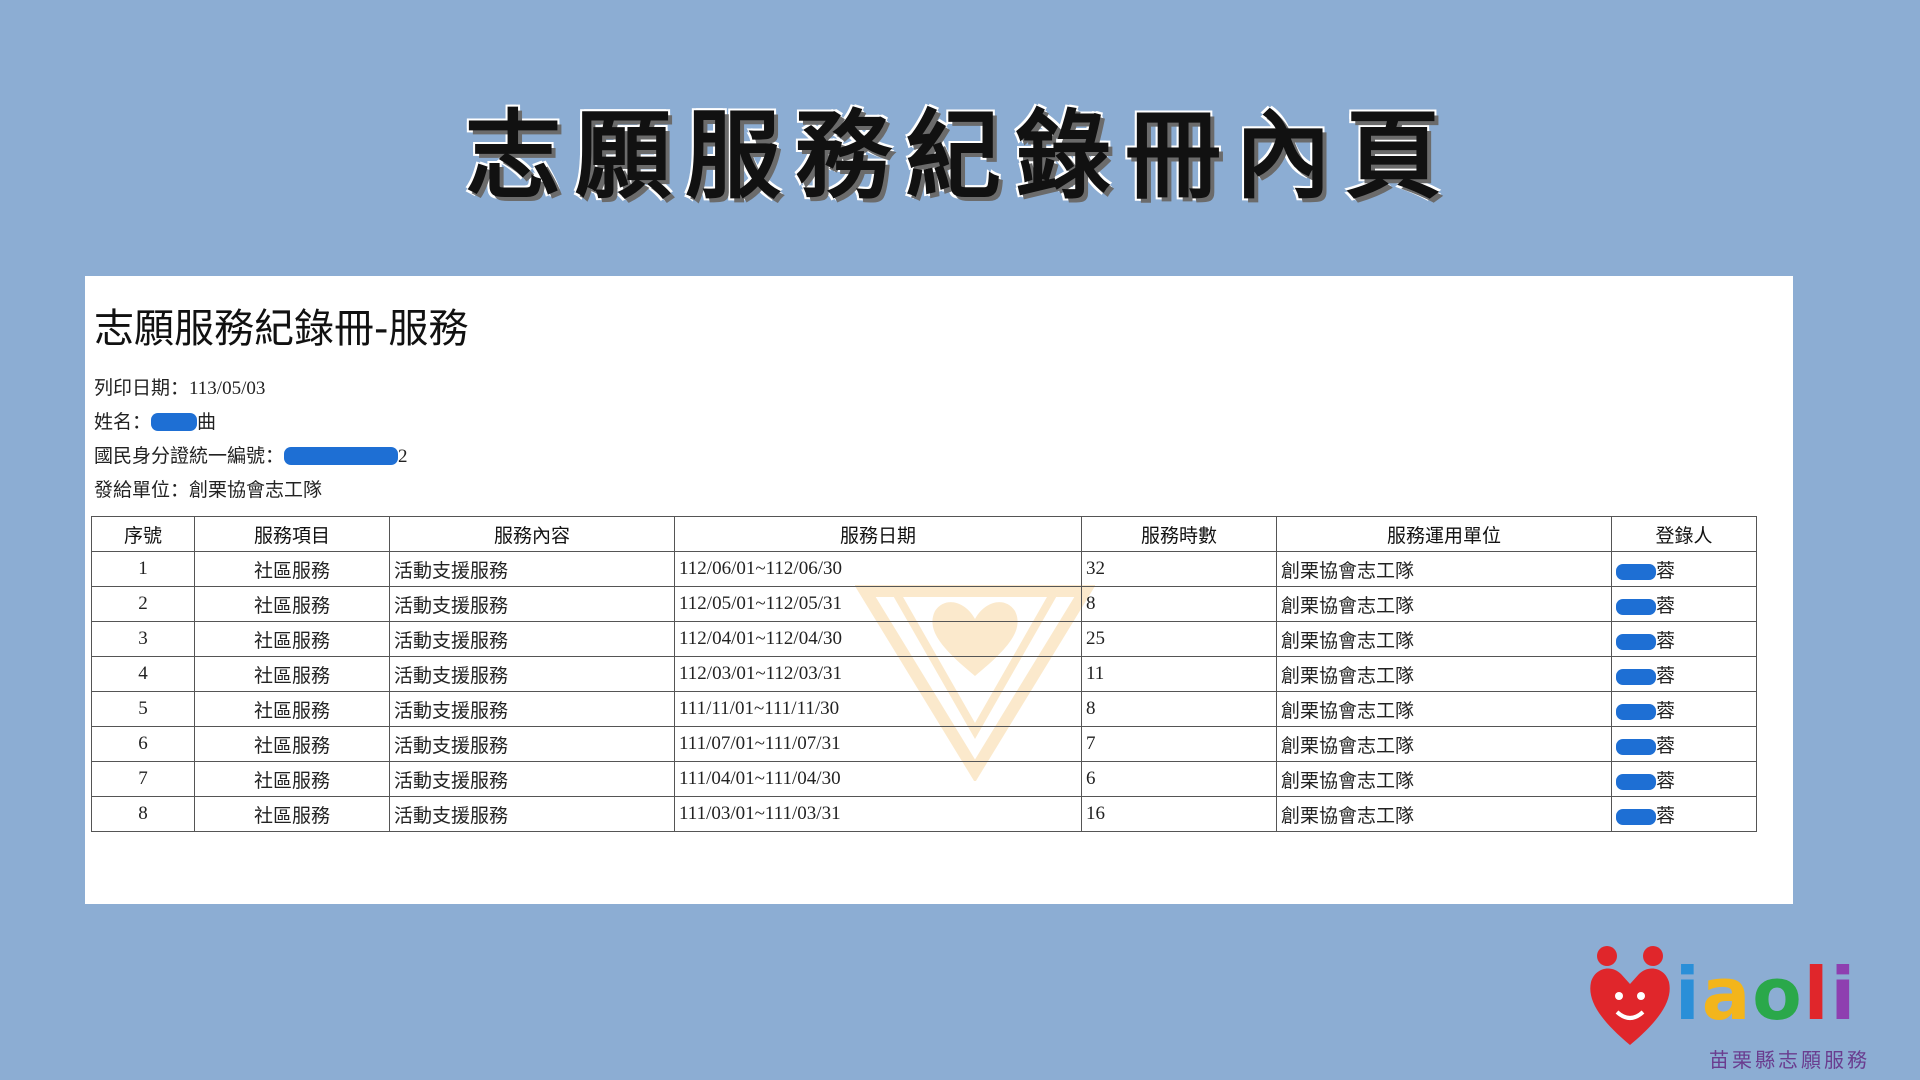 The height and width of the screenshot is (1080, 1920). I want to click on table-row: 3 社區服務 活動支援服務 112/04/01~112/04/30 25 創栗協會志工隊 蓉, so click(924, 639).